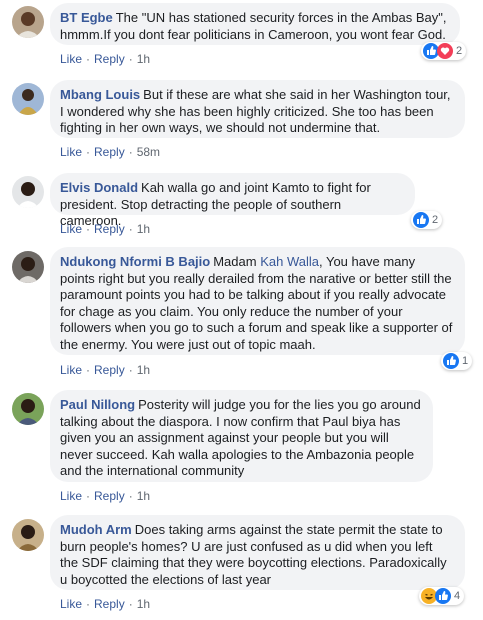  What do you see at coordinates (135, 261) in the screenshot?
I see `comment-author: Ndukong Nformi B Bajio` at bounding box center [135, 261].